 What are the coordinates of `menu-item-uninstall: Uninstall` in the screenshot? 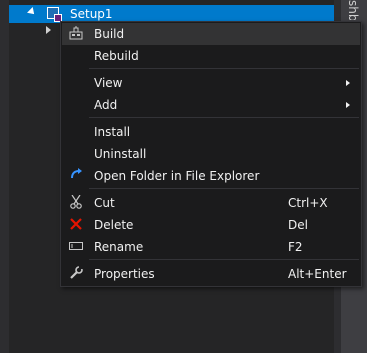 It's located at (211, 154).